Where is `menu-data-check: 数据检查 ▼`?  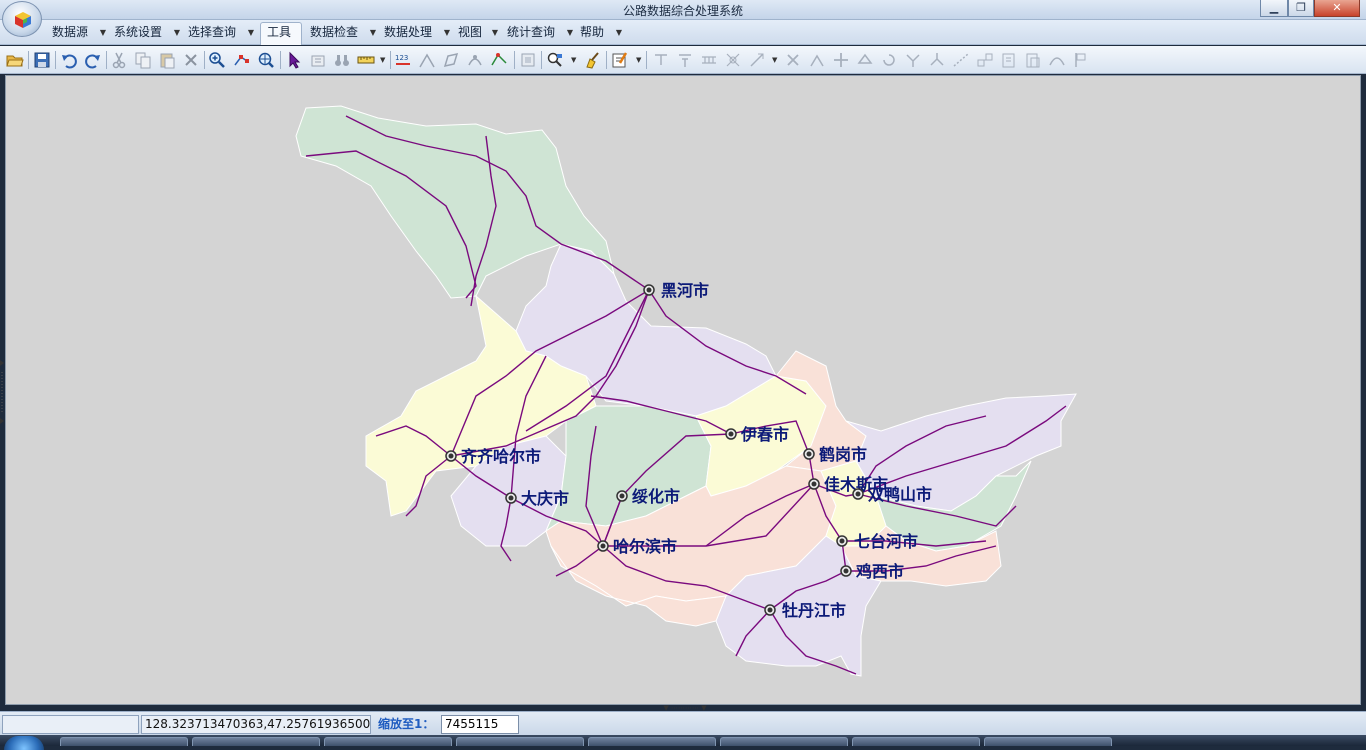 menu-data-check: 数据检查 ▼ is located at coordinates (341, 33).